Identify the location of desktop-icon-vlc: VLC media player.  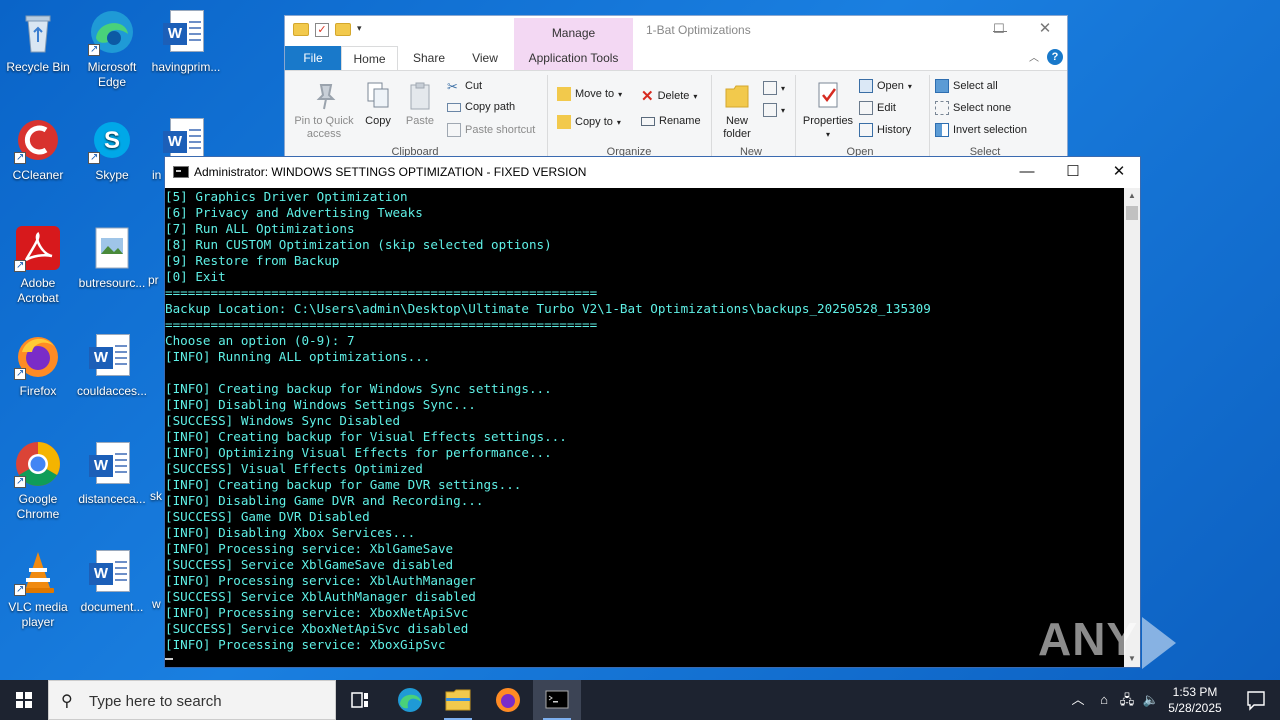
(38, 589).